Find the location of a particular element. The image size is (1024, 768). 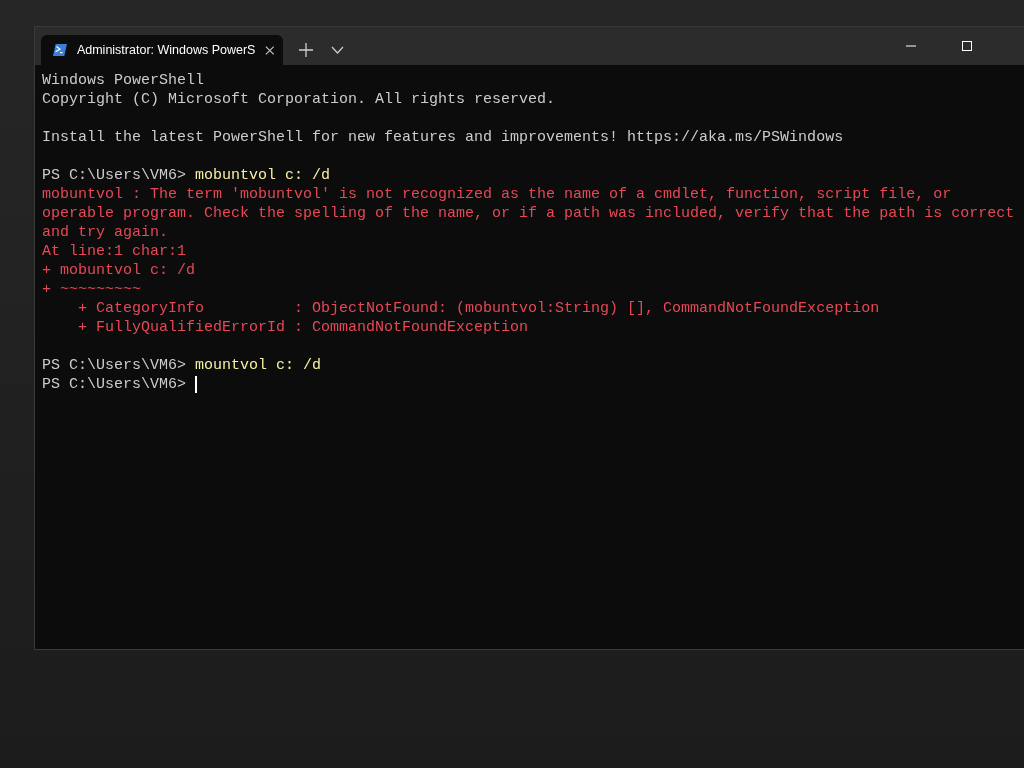

error-line: At line:1 char:1 is located at coordinates (115, 251).